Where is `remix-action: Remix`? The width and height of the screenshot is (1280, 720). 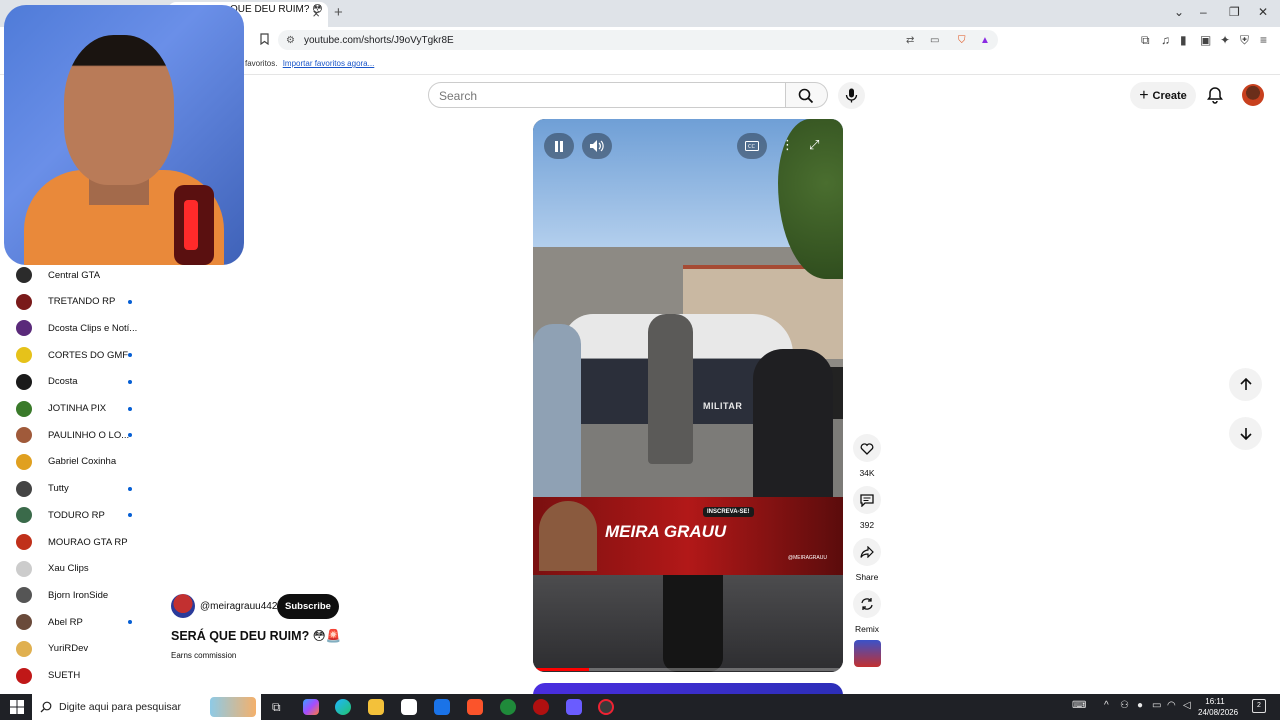
remix-action: Remix is located at coordinates (867, 612).